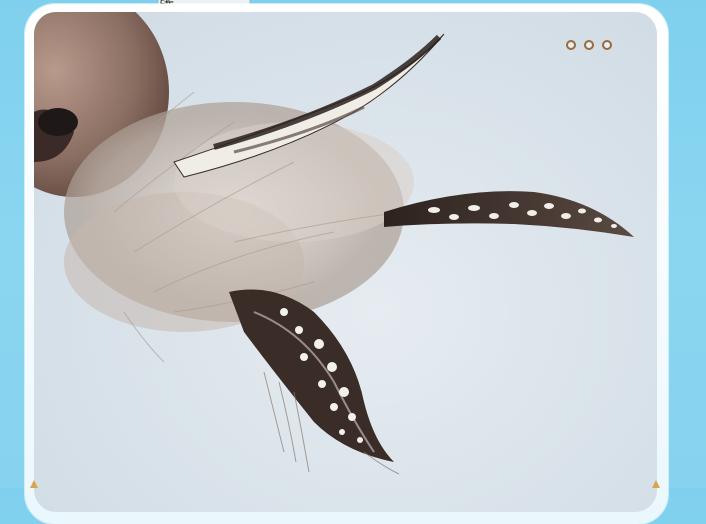  I want to click on more-options-button, so click(589, 45).